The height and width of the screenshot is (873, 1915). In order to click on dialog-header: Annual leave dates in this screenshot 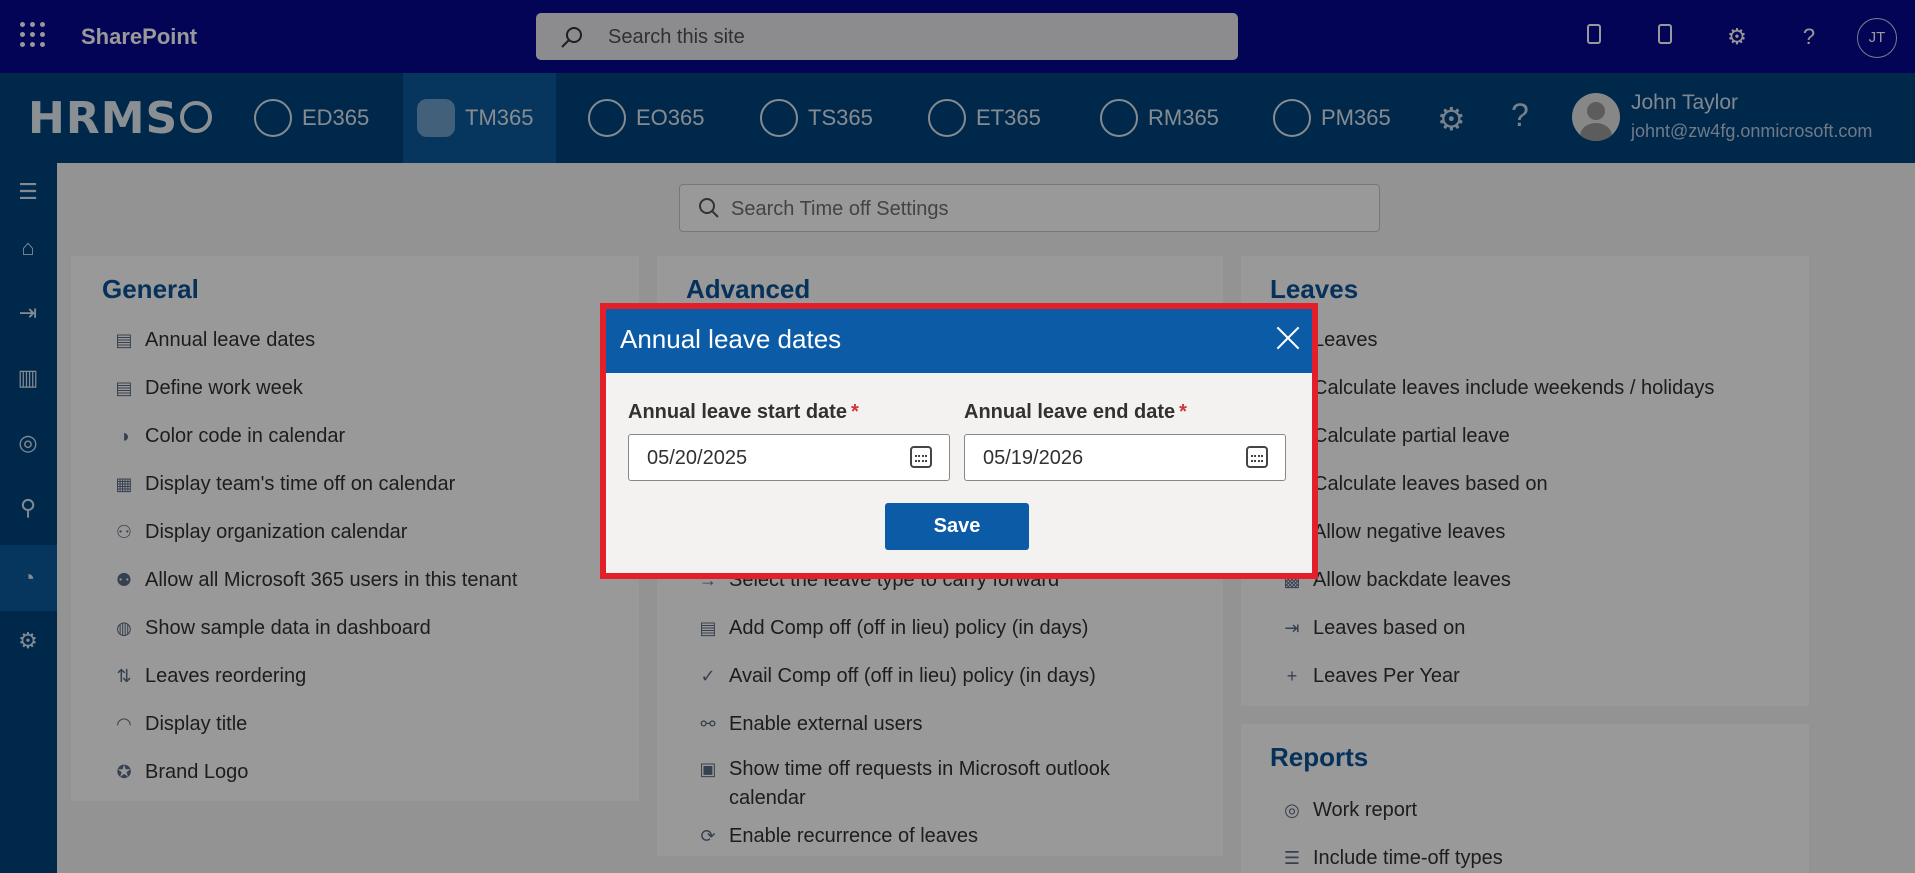, I will do `click(959, 341)`.